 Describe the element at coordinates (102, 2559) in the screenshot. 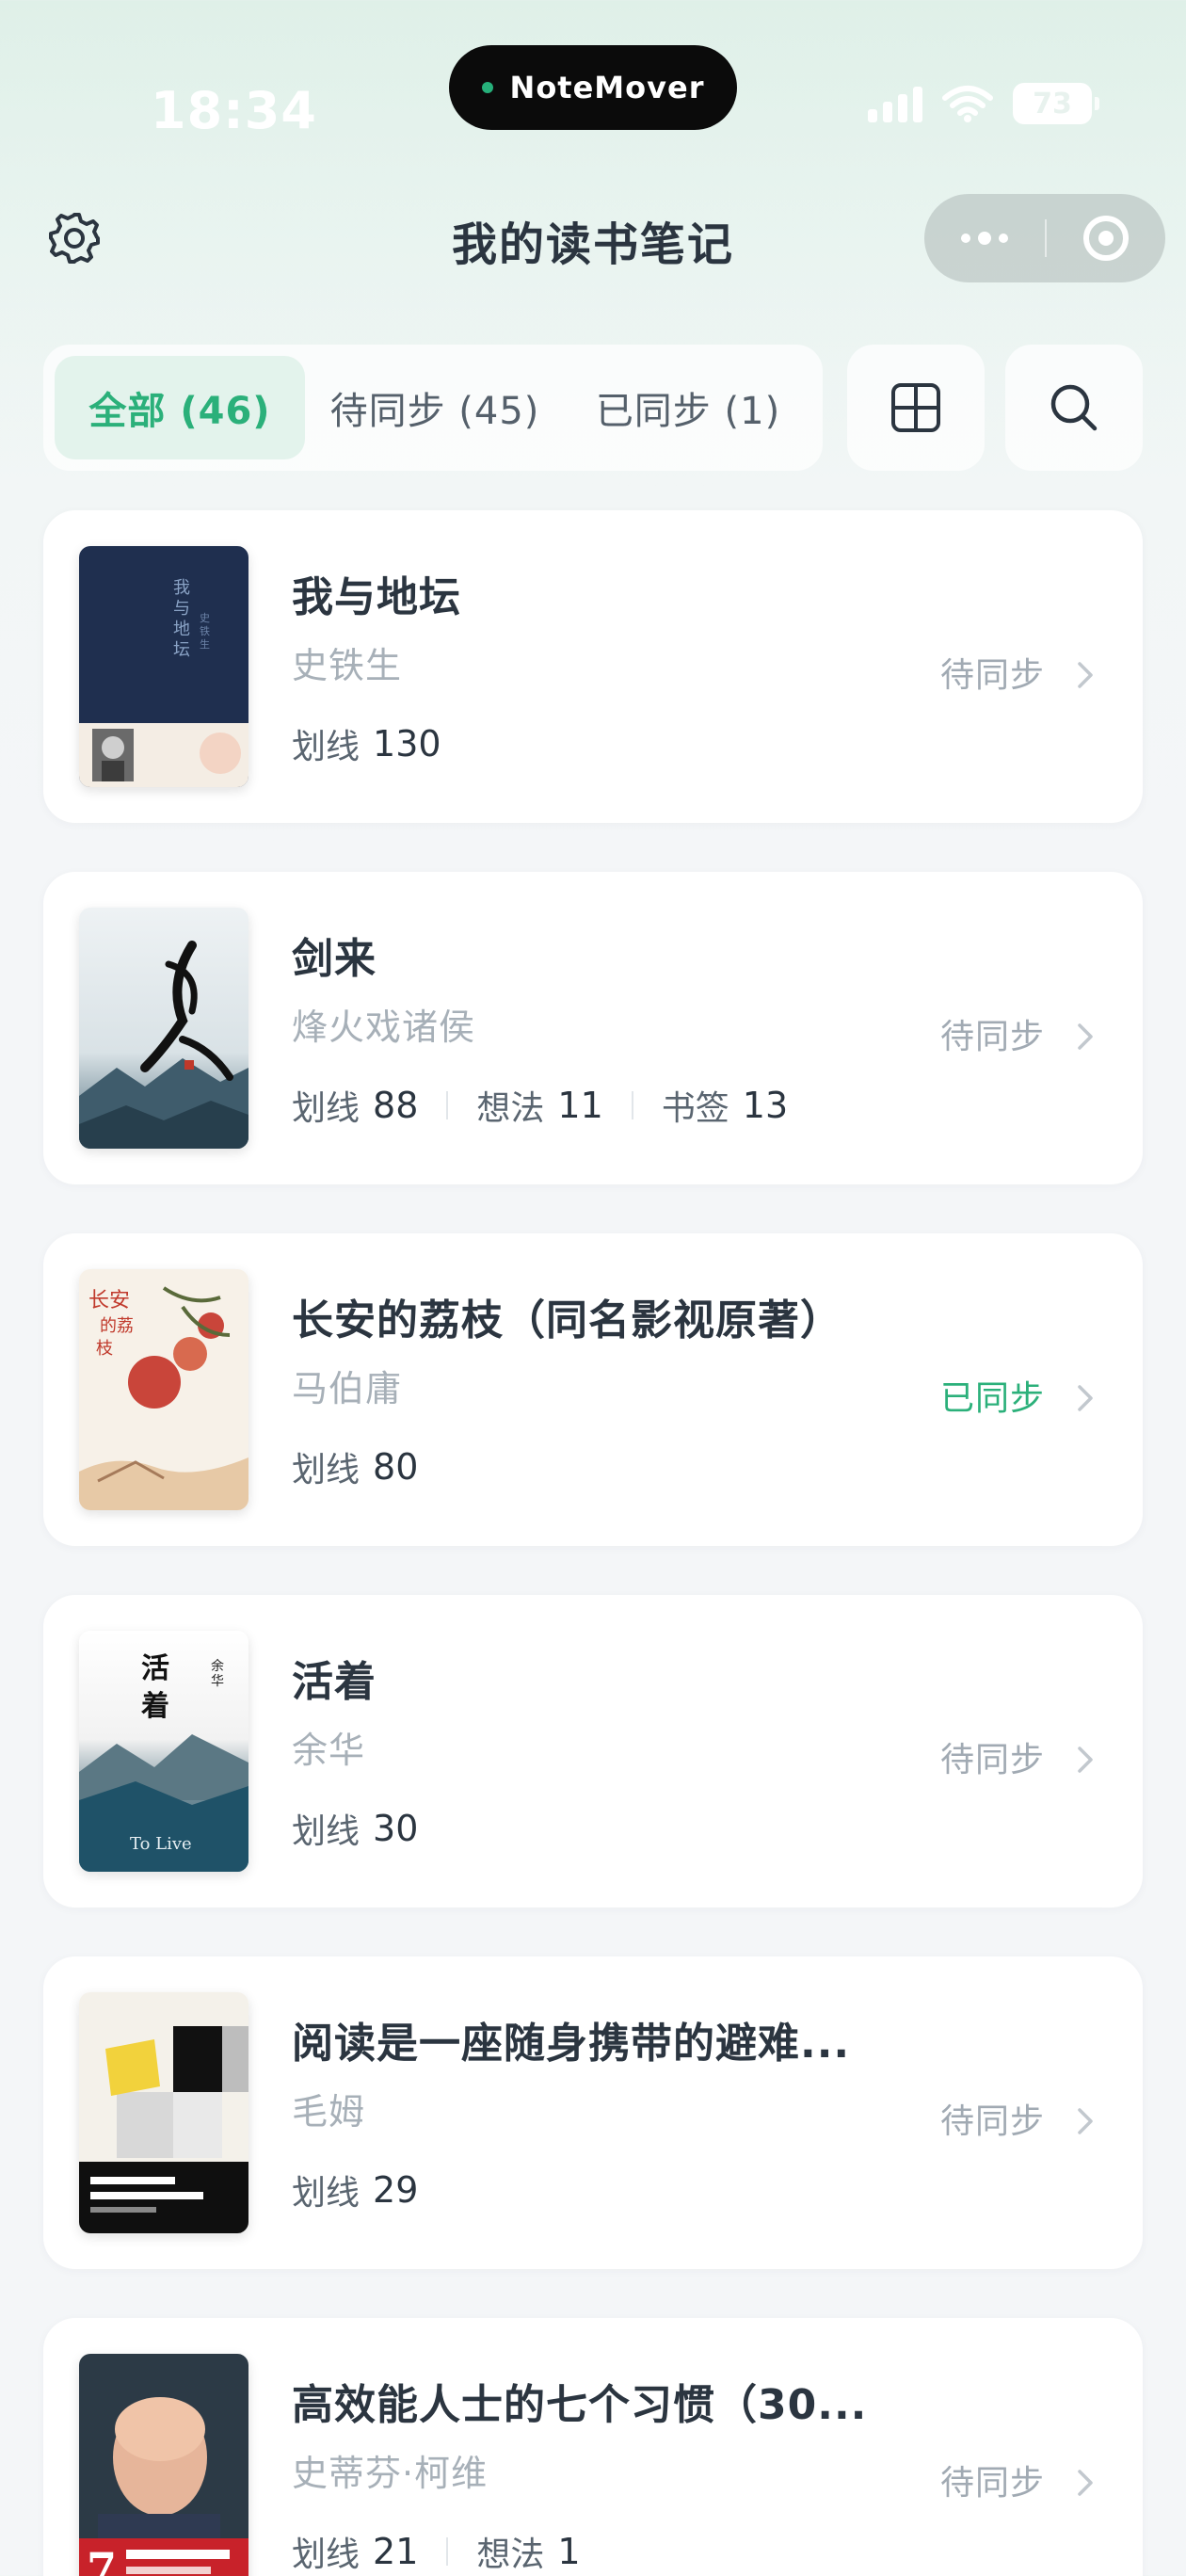

I see `svg-text: 7` at that location.